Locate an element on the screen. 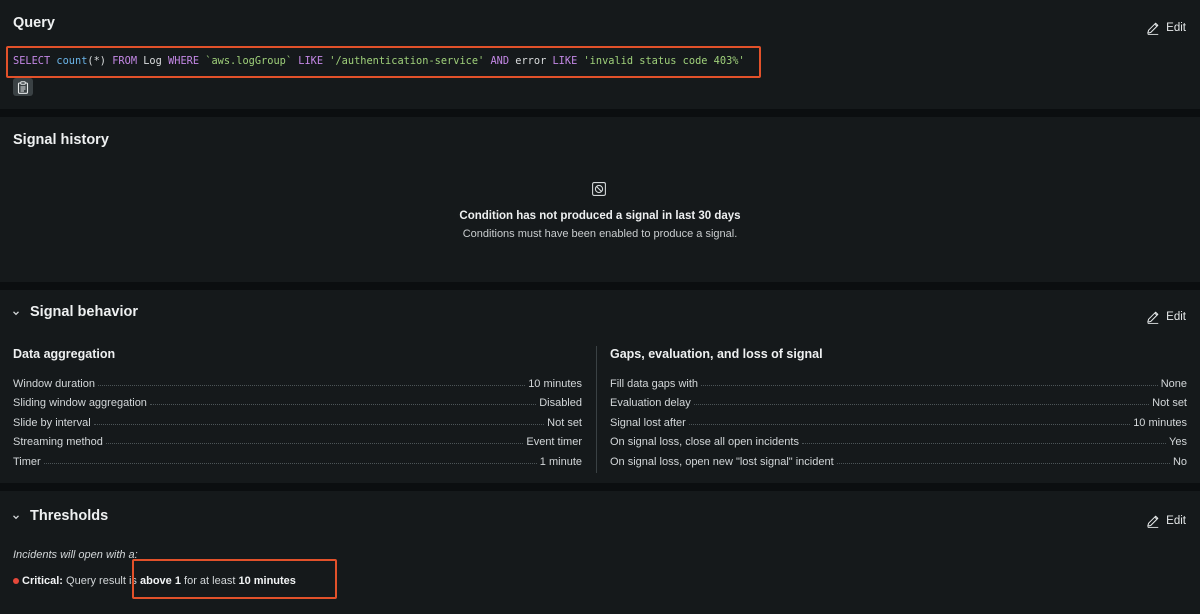  kv-row-timer: Timer 1 minute is located at coordinates (297, 458).